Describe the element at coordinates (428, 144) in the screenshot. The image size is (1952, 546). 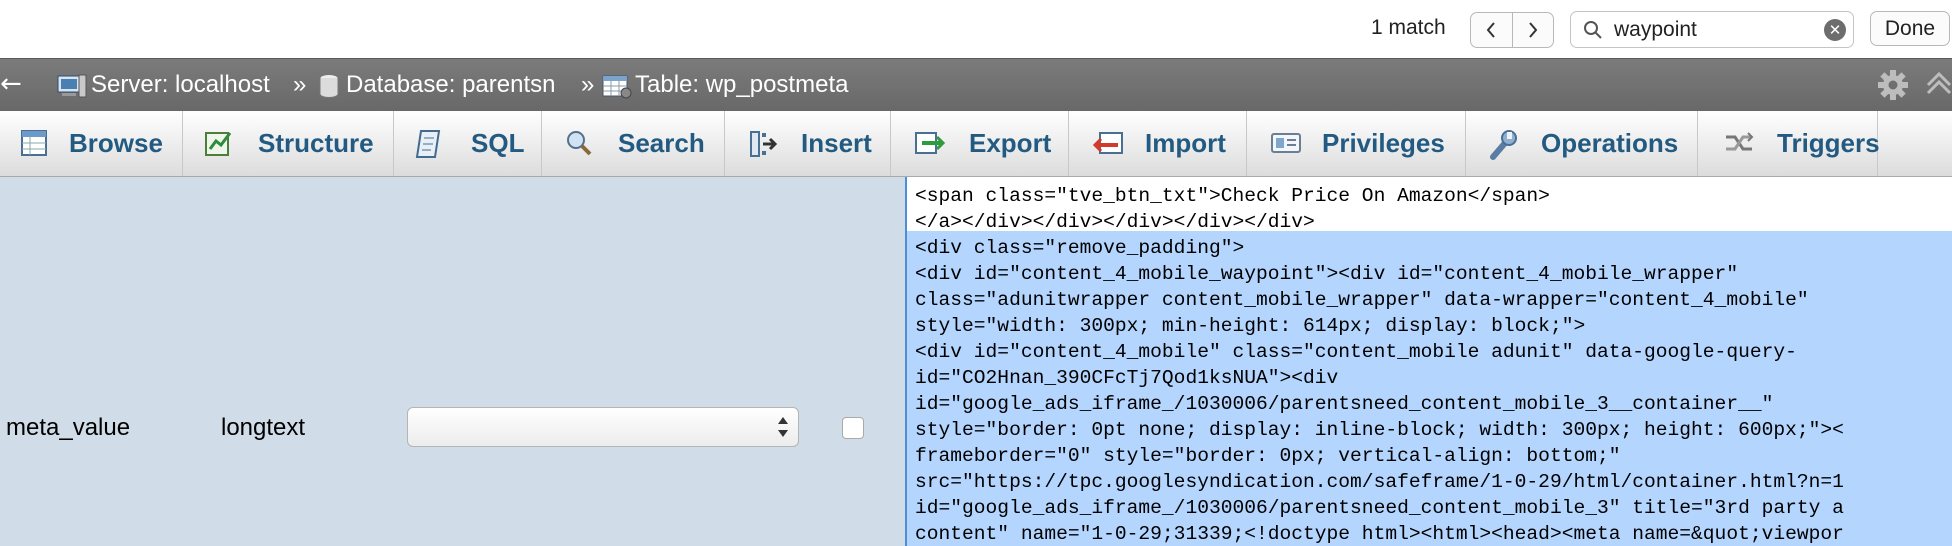
I see `sql-icon` at that location.